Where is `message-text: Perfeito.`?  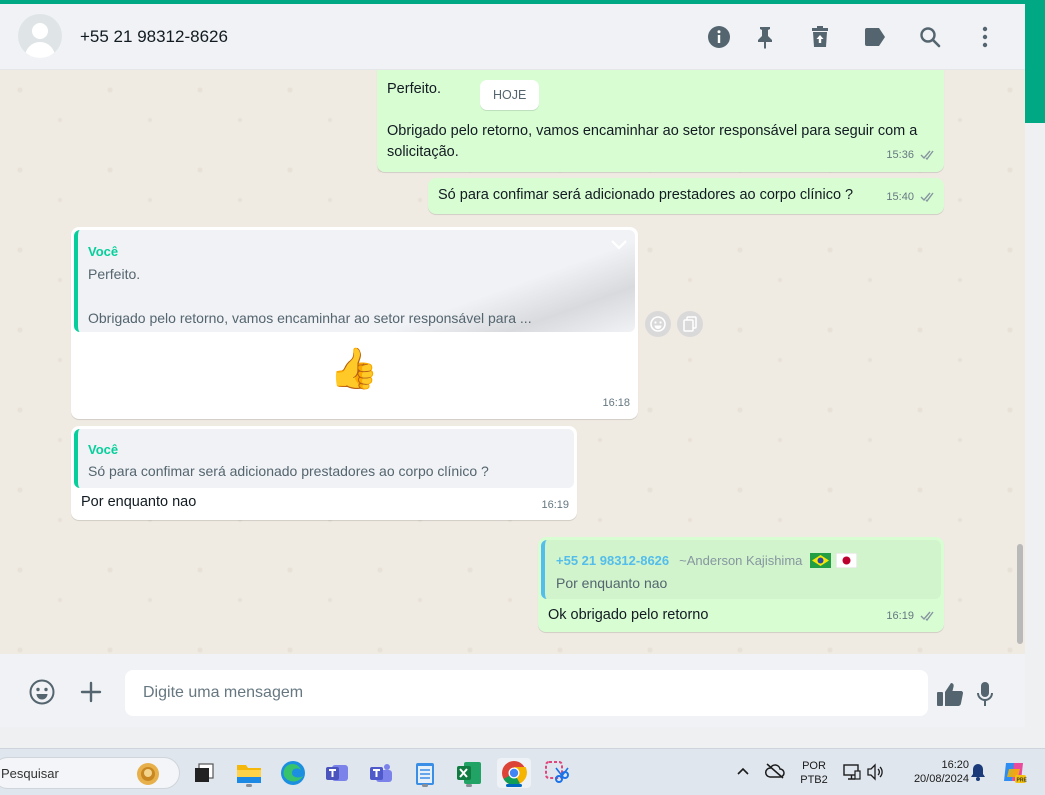
message-text: Perfeito. is located at coordinates (414, 89).